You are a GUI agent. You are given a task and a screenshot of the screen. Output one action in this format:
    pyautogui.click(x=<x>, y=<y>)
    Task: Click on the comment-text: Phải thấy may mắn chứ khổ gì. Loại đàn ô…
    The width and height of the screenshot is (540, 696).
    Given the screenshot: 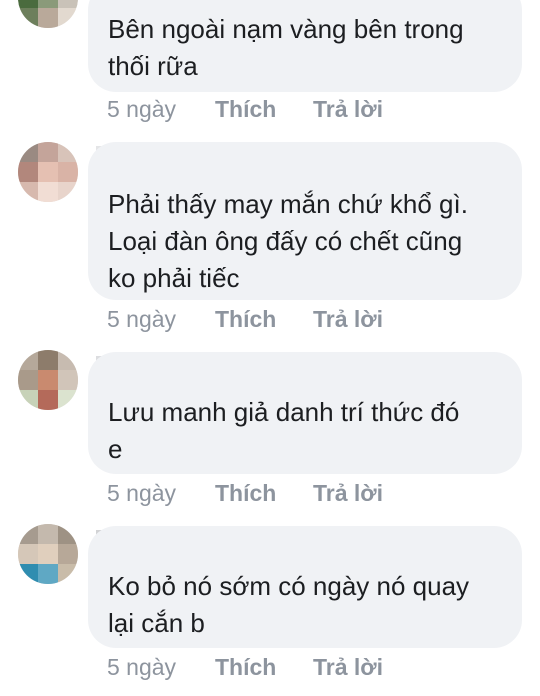 What is the action you would take?
    pyautogui.click(x=288, y=241)
    